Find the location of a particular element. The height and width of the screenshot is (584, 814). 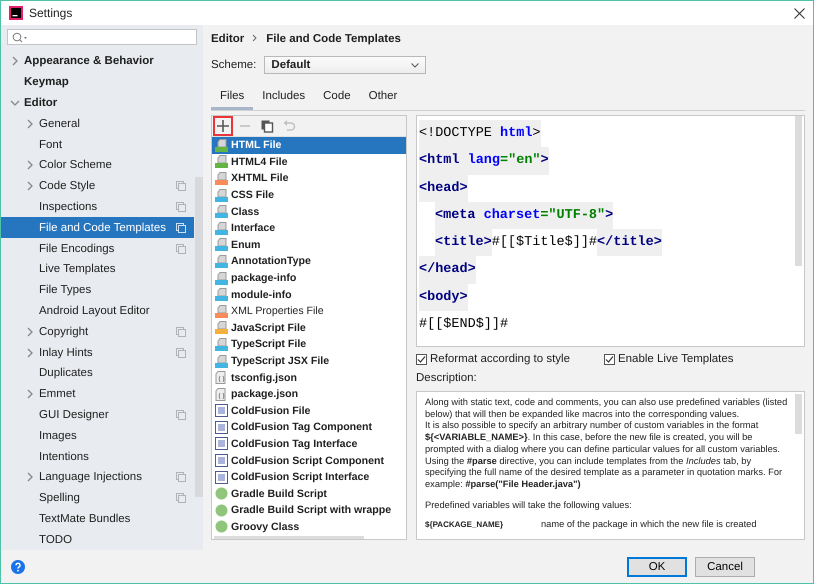

template-item: Class is located at coordinates (309, 211).